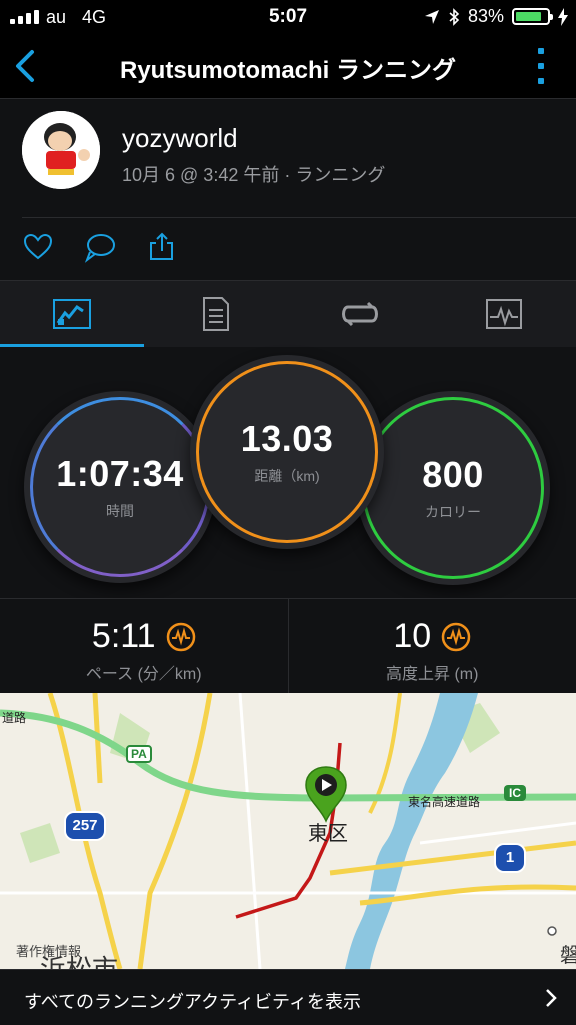 Image resolution: width=576 pixels, height=1025 pixels. Describe the element at coordinates (85, 826) in the screenshot. I see `route-257-shield: 257` at that location.